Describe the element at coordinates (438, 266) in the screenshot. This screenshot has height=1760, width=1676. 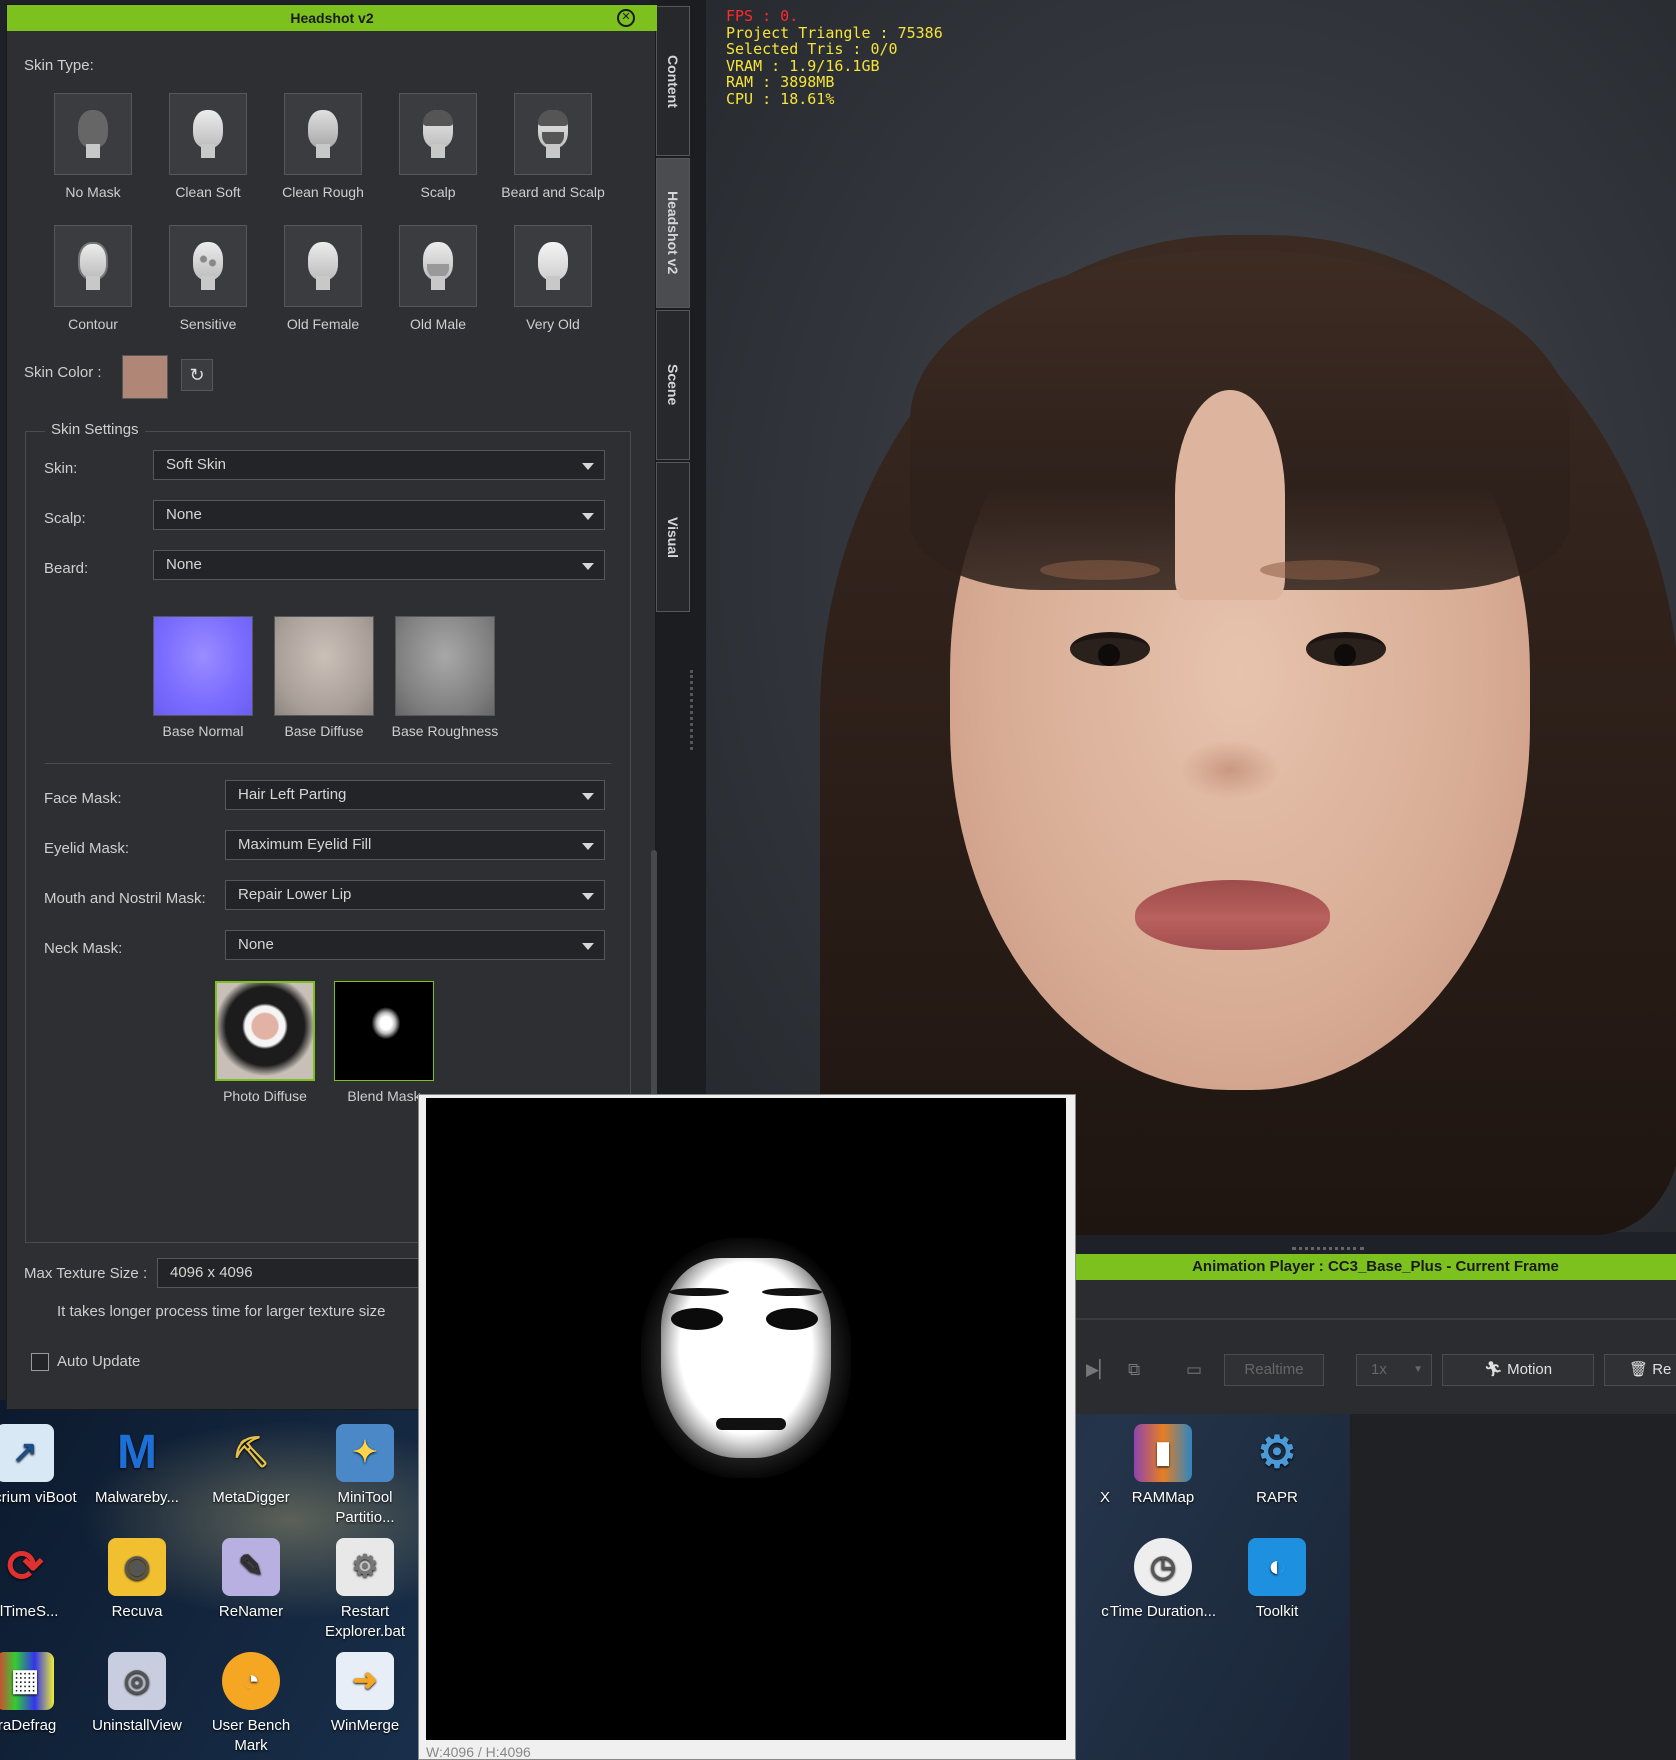
I see `skin-type-old-male` at that location.